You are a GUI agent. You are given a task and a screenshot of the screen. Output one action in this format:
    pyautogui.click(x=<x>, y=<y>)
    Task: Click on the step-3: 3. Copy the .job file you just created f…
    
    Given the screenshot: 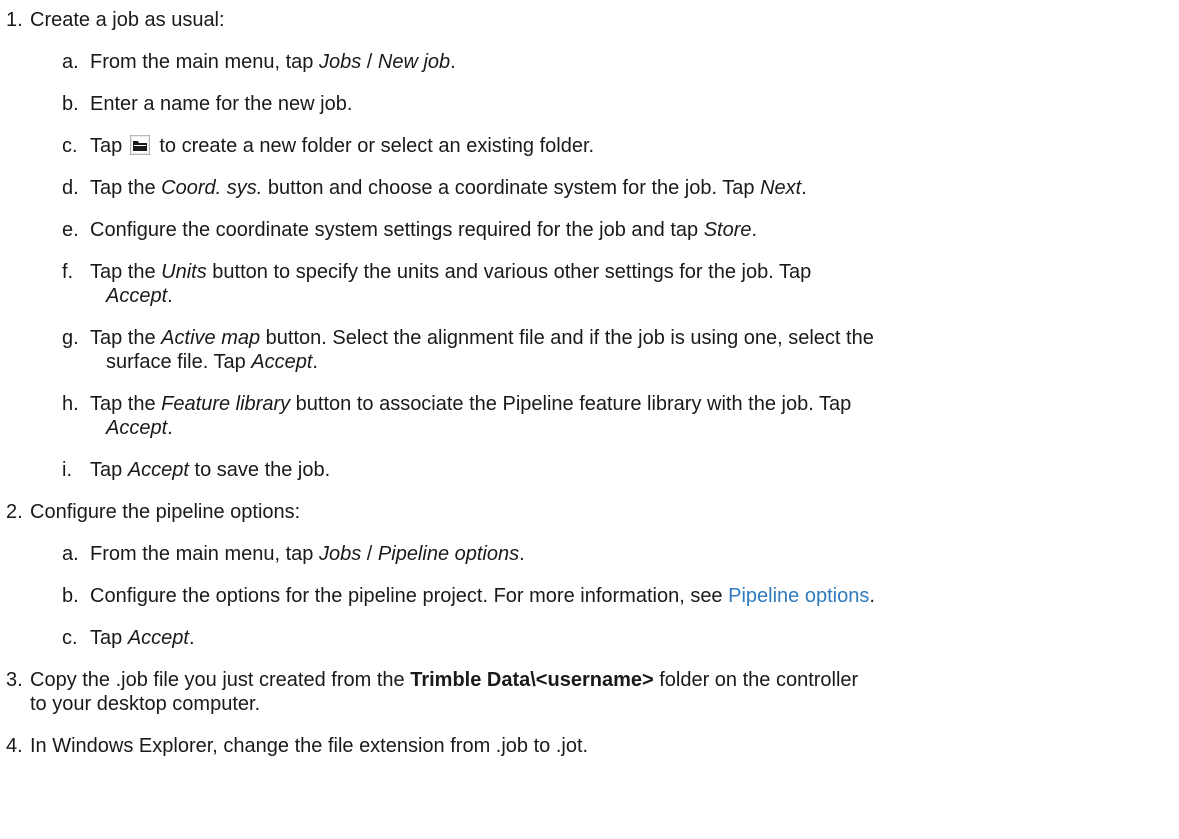 What is the action you would take?
    pyautogui.click(x=589, y=680)
    